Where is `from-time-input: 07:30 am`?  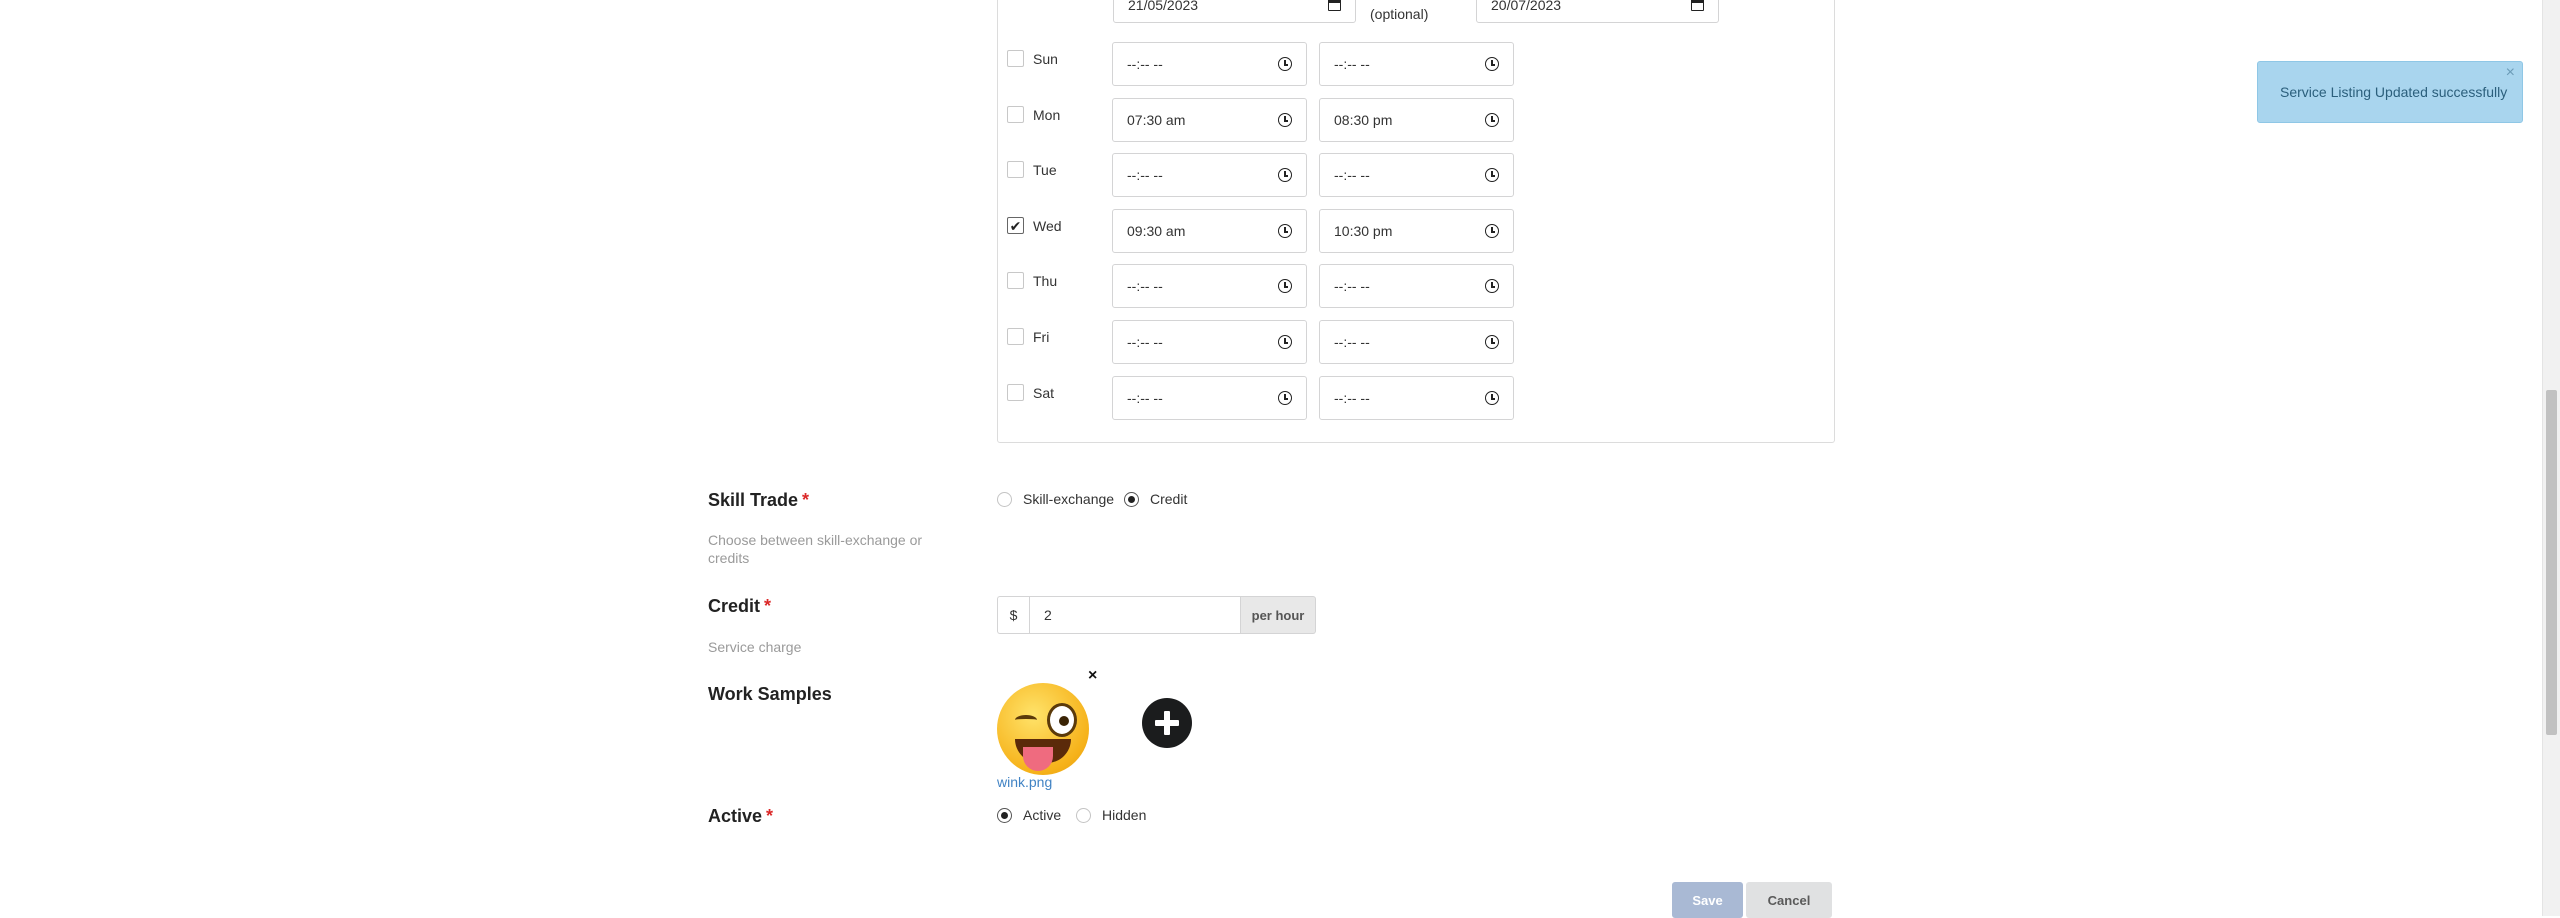 from-time-input: 07:30 am is located at coordinates (1209, 120).